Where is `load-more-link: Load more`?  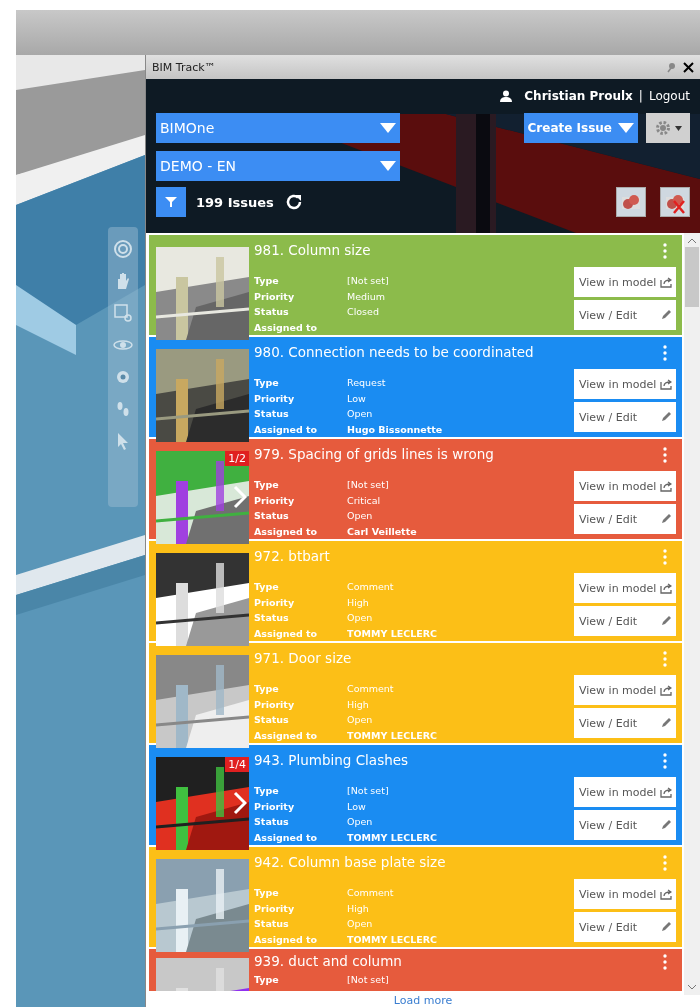 load-more-link: Load more is located at coordinates (423, 1000).